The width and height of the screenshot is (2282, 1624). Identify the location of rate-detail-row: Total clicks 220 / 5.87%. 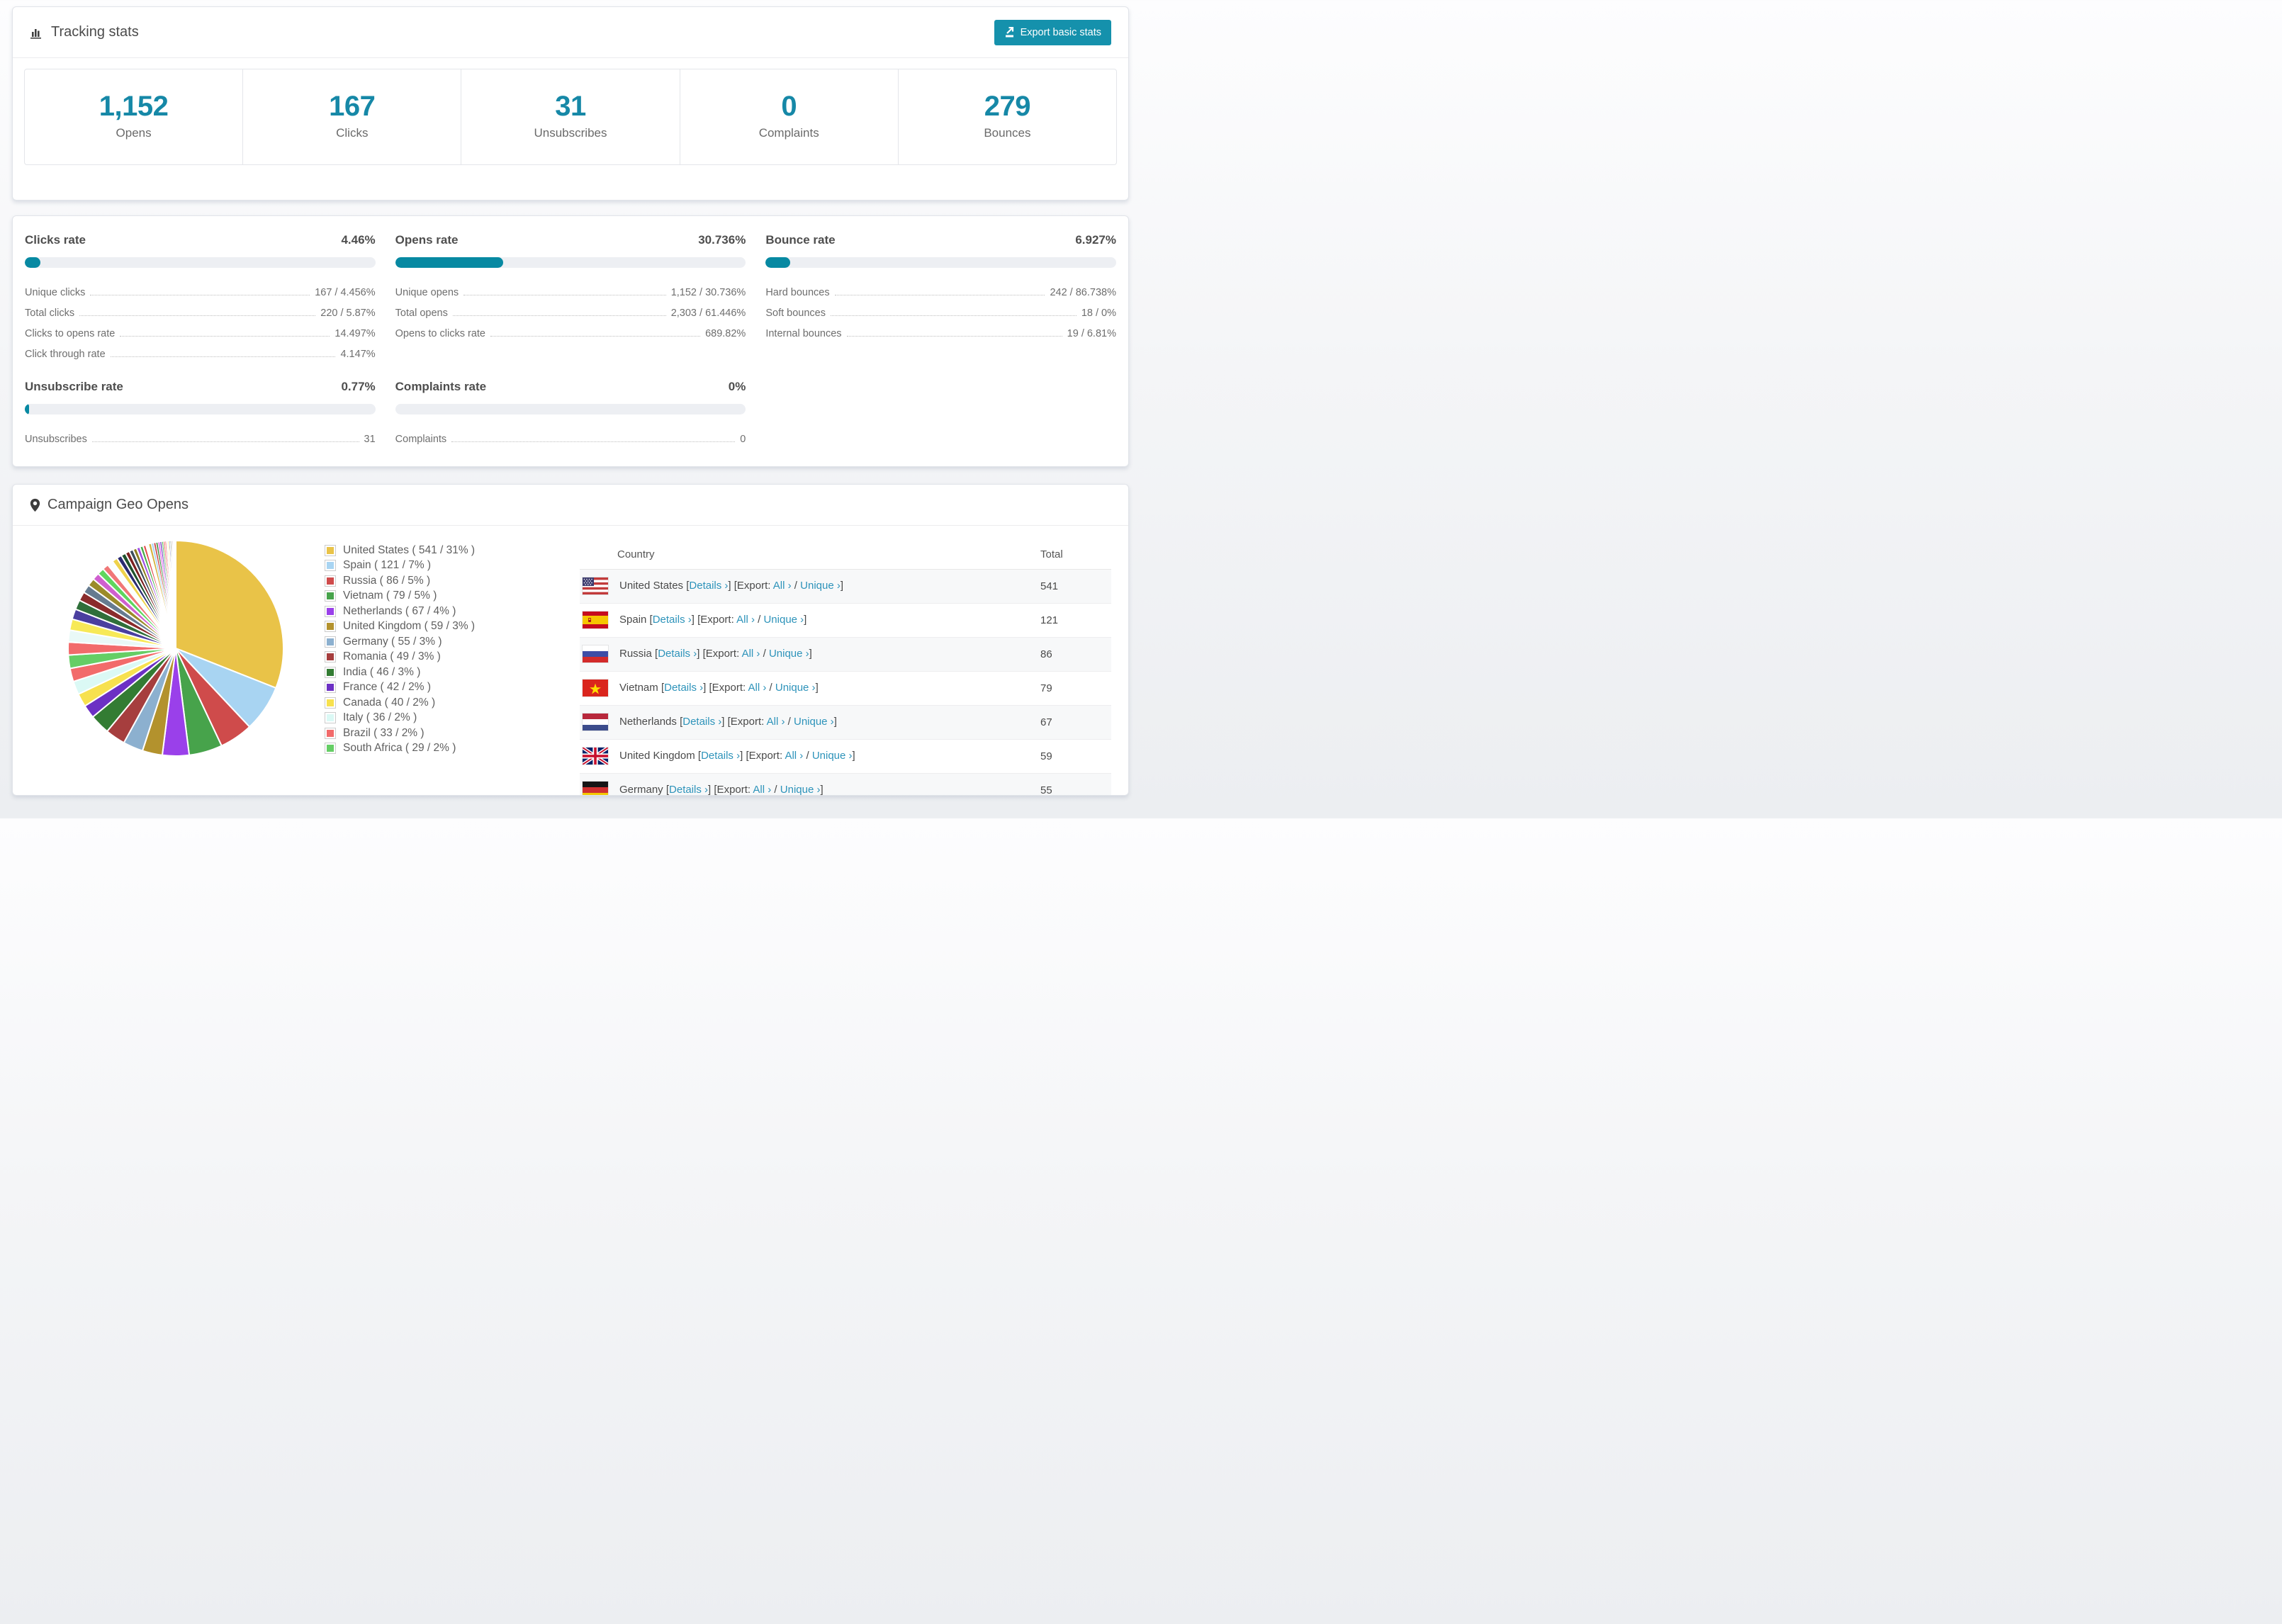
(201, 309).